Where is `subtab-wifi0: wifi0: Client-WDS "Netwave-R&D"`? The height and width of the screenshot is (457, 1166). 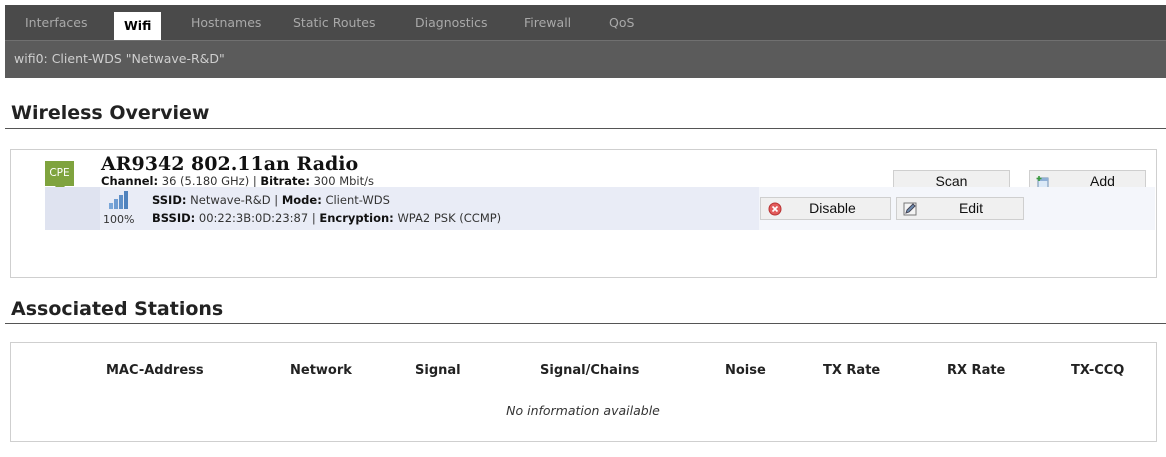
subtab-wifi0: wifi0: Client-WDS "Netwave-R&D" is located at coordinates (119, 59).